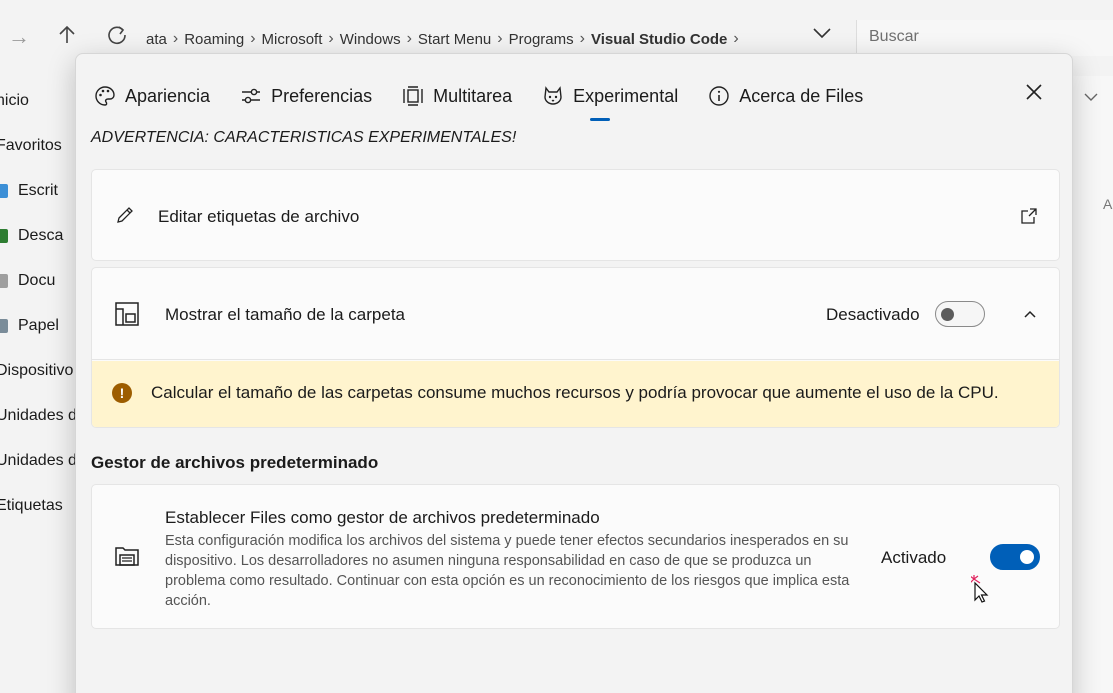  I want to click on close-button, so click(1034, 92).